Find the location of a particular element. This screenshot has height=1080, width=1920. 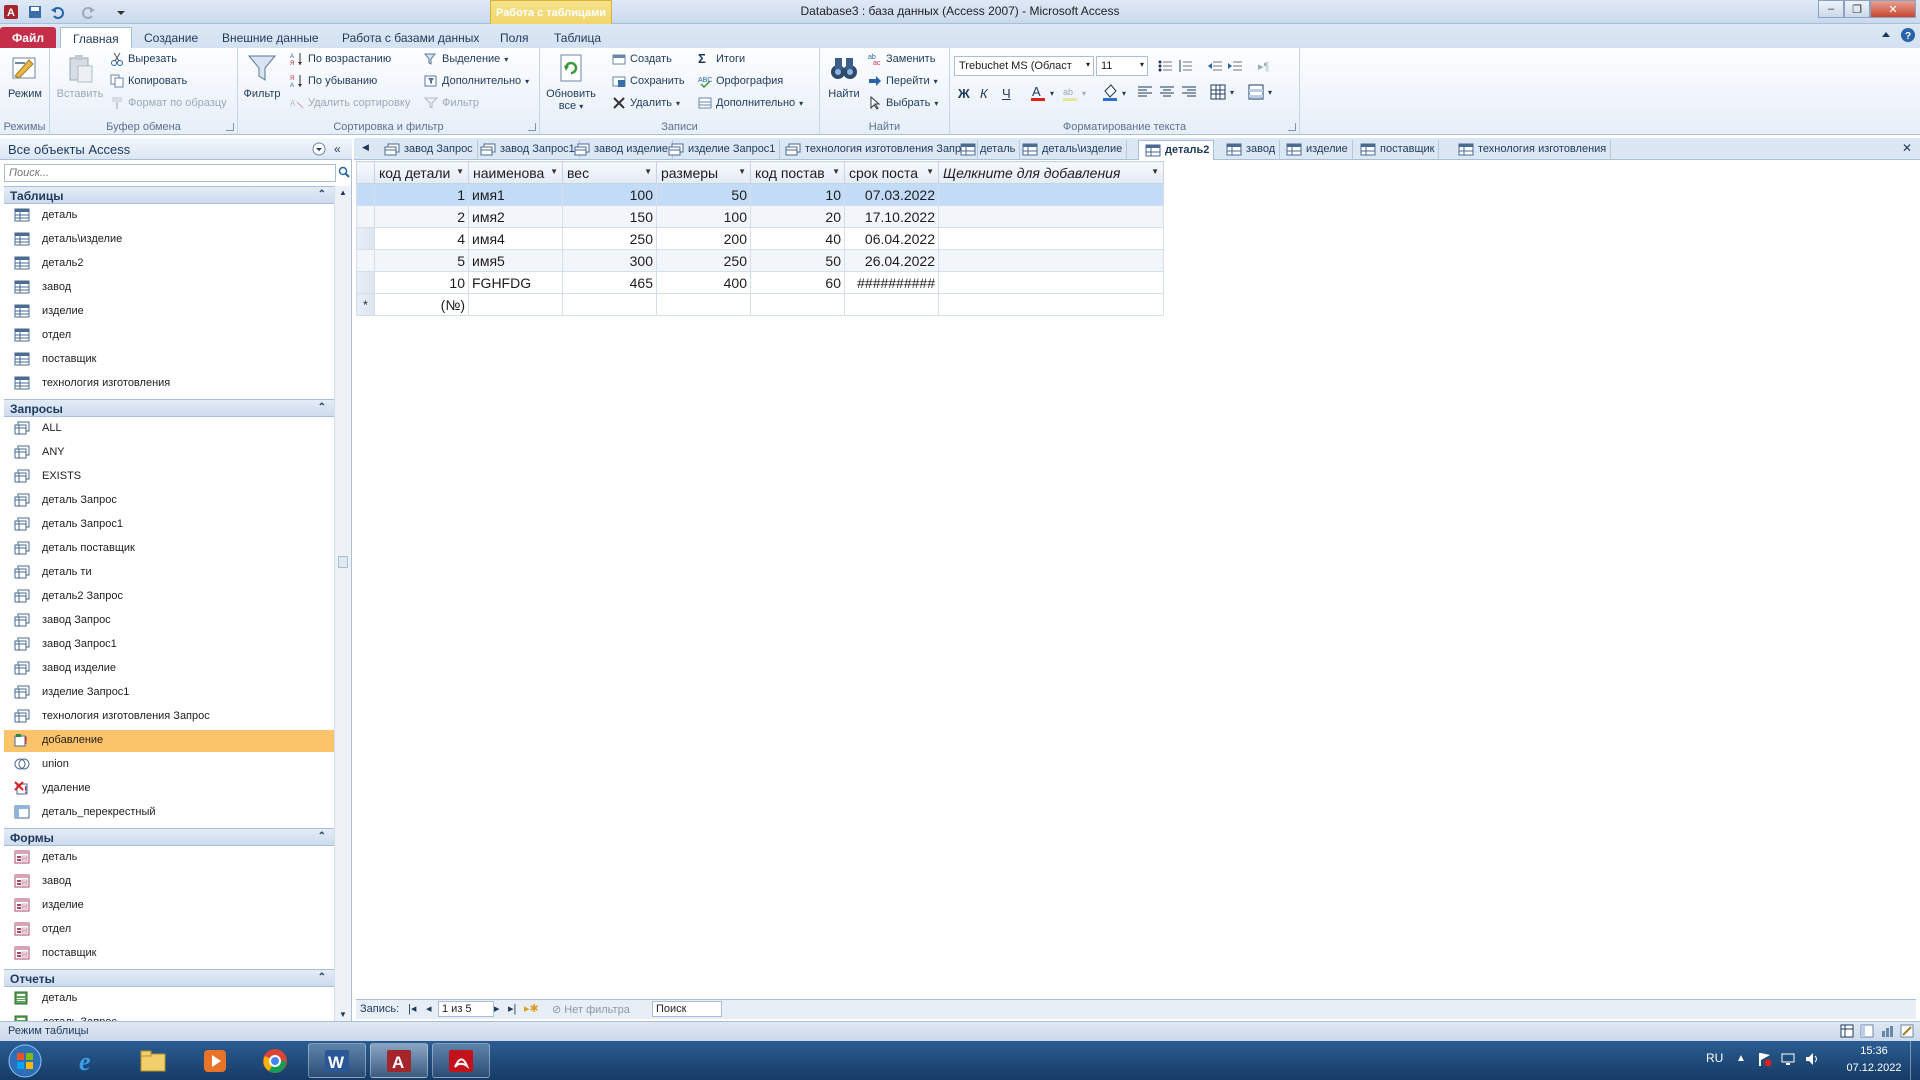

next-record-icon: ▸ is located at coordinates (497, 1008).